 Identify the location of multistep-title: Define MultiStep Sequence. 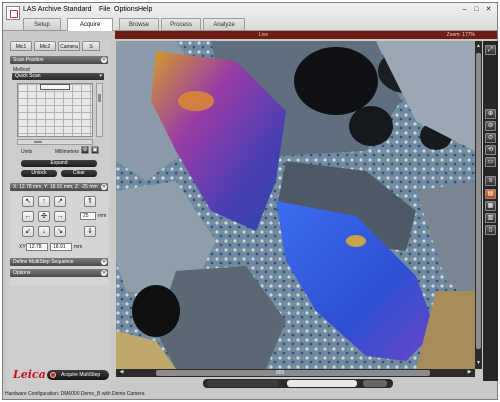
(43, 262).